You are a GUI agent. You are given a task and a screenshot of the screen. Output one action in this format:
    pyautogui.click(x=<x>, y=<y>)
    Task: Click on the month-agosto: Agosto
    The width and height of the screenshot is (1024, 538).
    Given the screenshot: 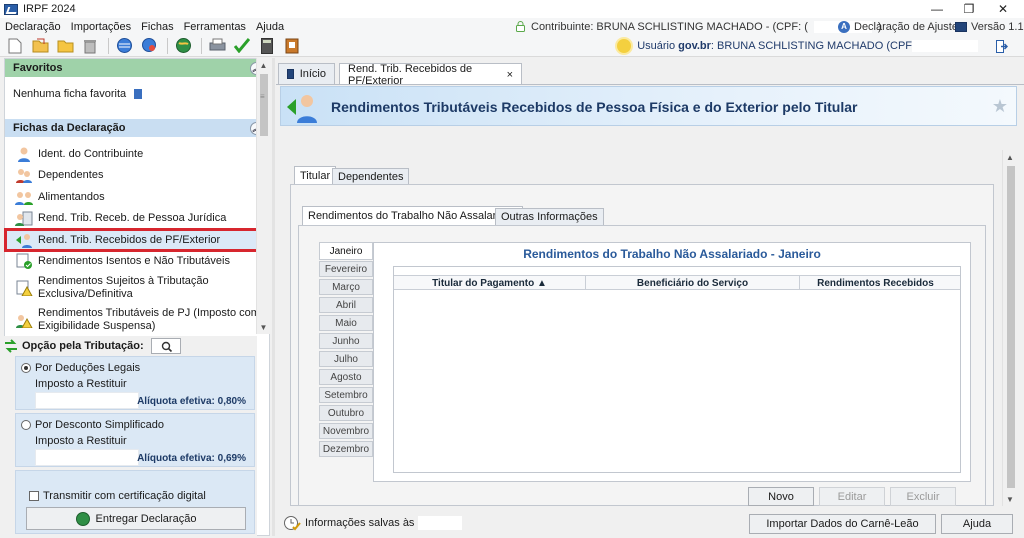 What is the action you would take?
    pyautogui.click(x=346, y=377)
    